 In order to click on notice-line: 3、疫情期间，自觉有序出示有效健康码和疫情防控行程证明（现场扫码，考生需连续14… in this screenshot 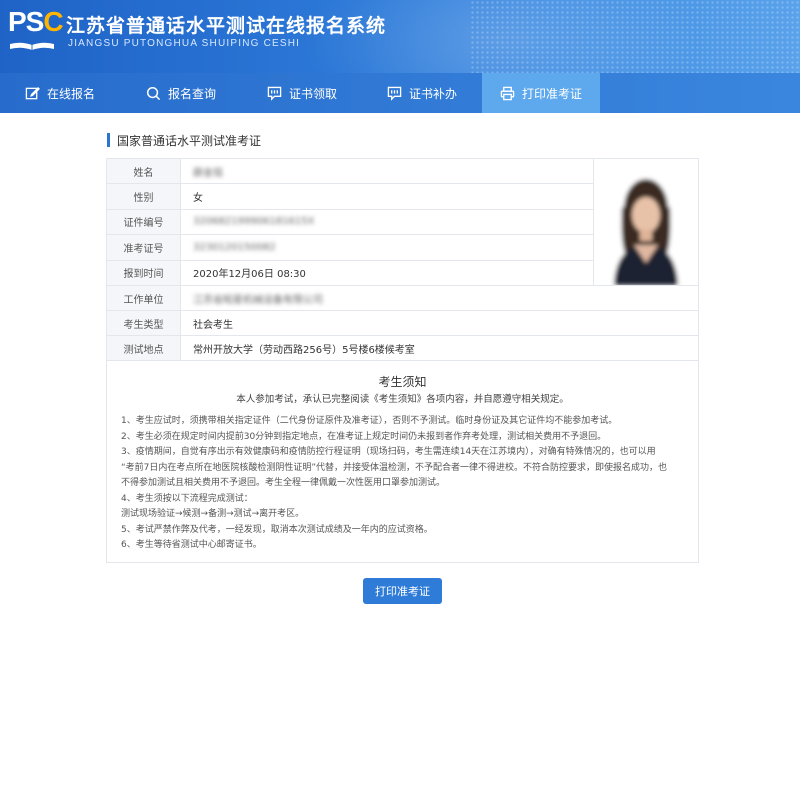, I will do `click(388, 452)`.